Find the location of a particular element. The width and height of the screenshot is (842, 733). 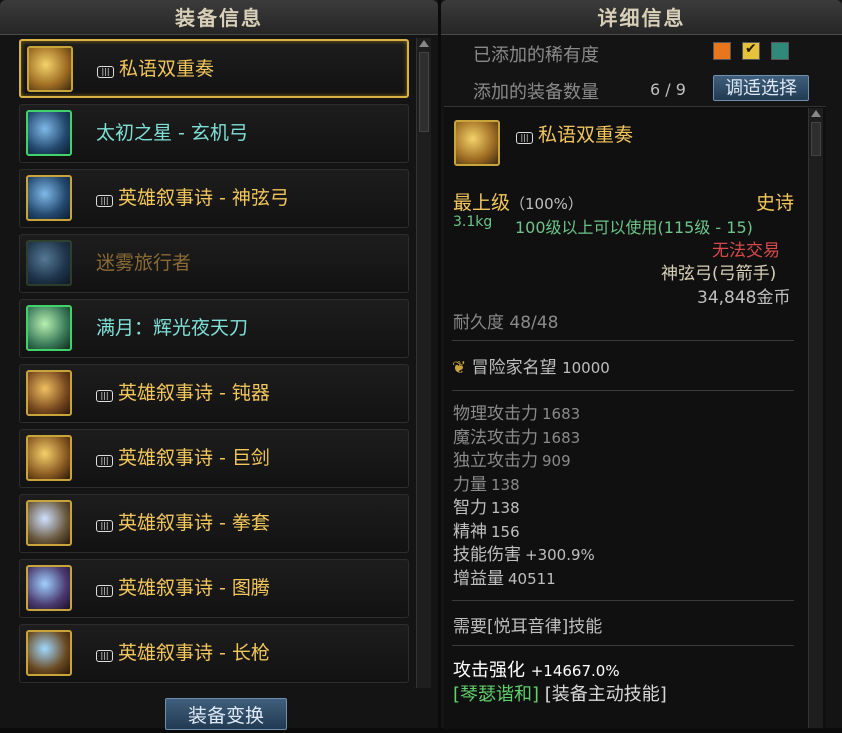

equipment-list-item: ||| 英雄叙事诗 - 巨剑 is located at coordinates (214, 458).